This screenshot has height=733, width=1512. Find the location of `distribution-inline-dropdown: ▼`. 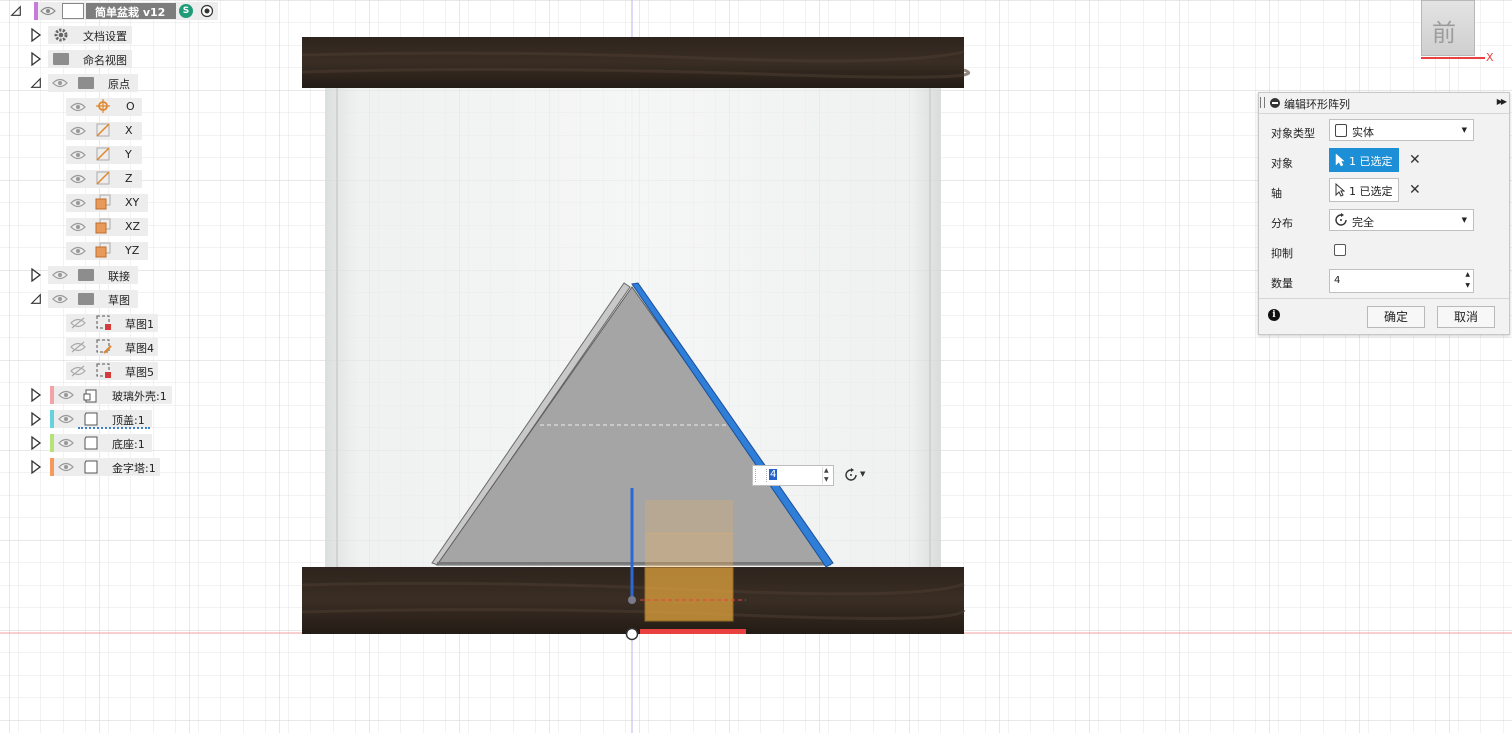

distribution-inline-dropdown: ▼ is located at coordinates (856, 475).